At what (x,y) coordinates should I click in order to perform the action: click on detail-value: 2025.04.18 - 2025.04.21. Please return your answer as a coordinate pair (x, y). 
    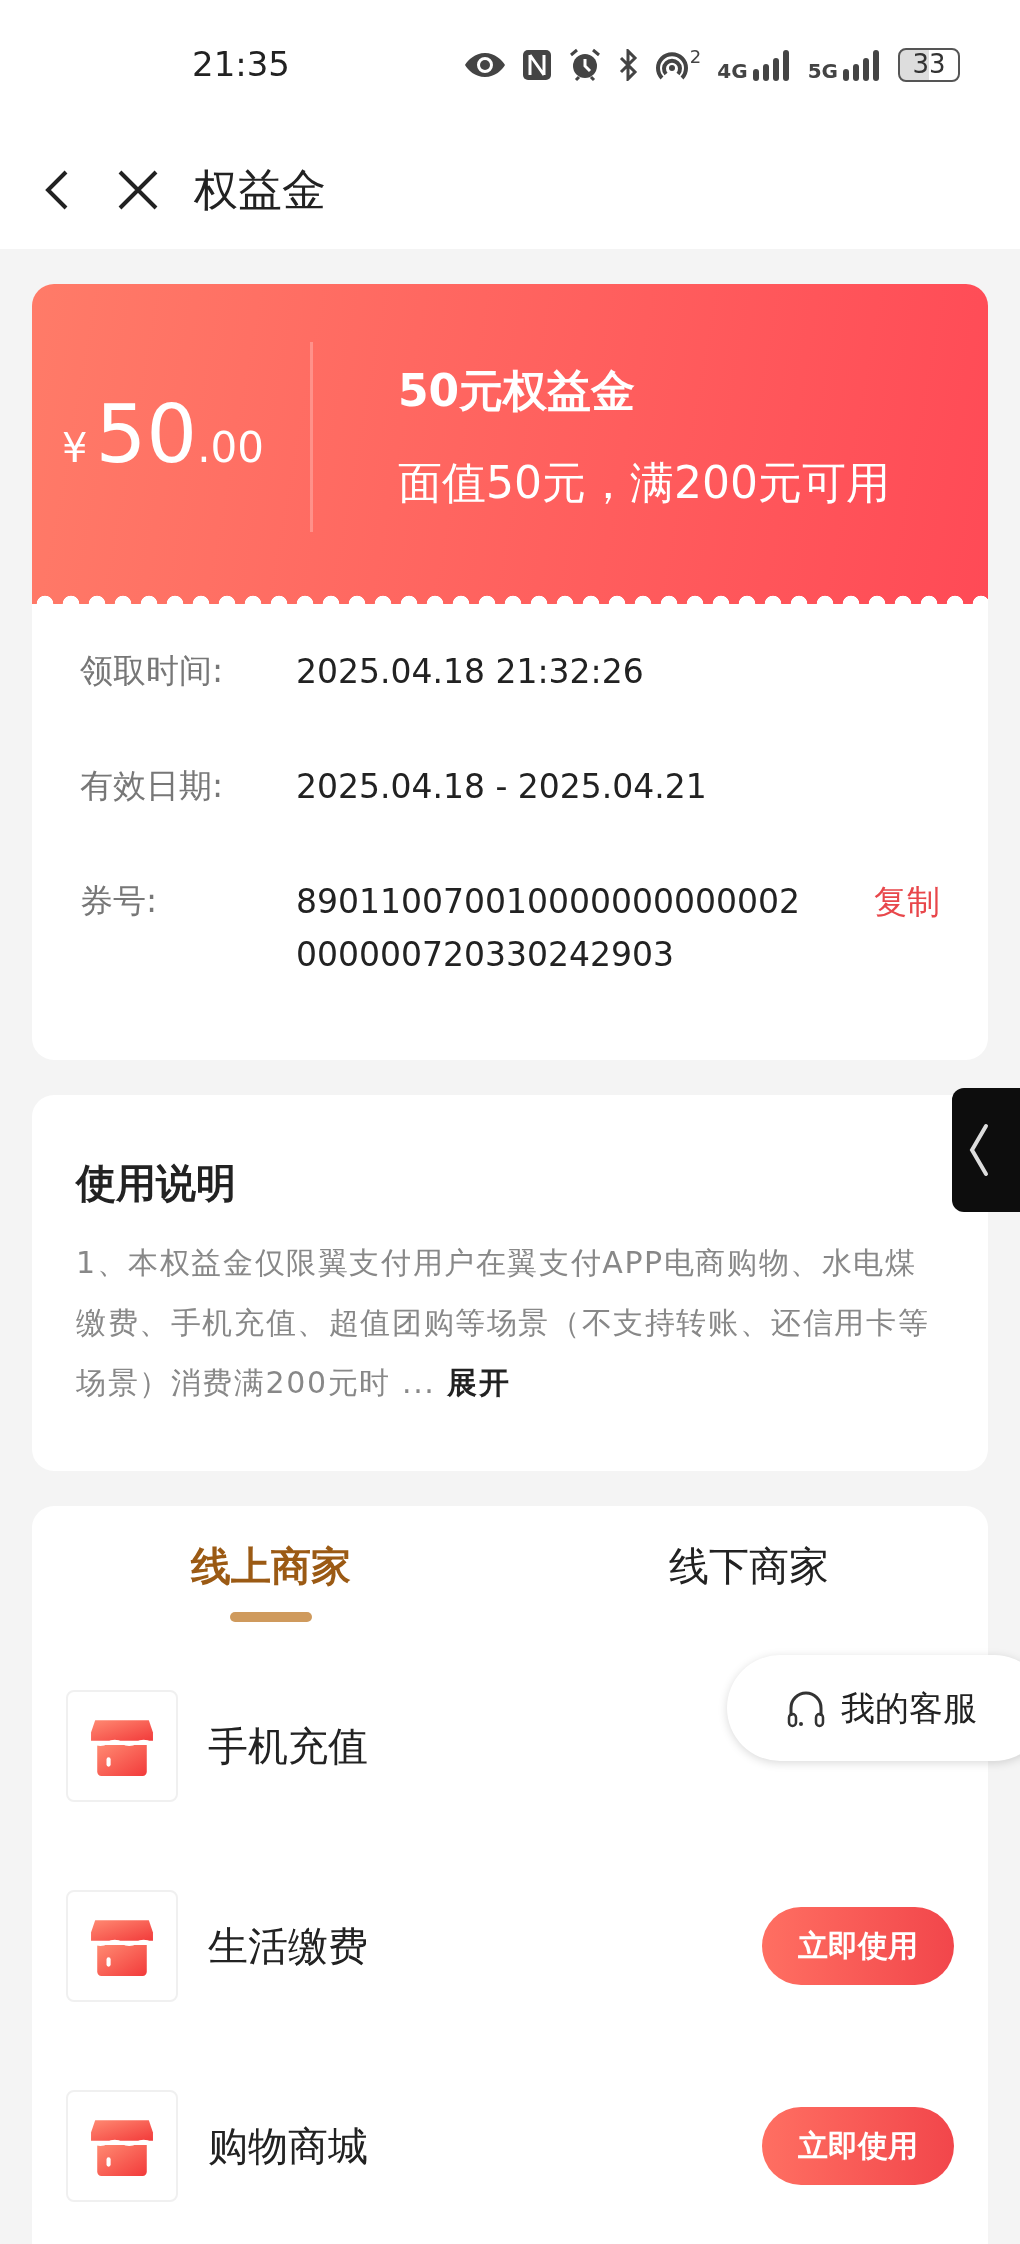
    Looking at the image, I should click on (502, 787).